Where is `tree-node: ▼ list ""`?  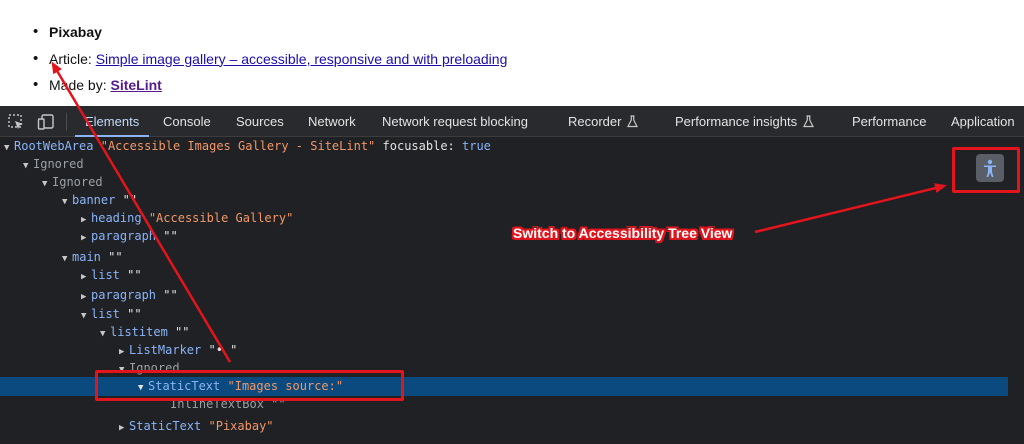 tree-node: ▼ list "" is located at coordinates (504, 314).